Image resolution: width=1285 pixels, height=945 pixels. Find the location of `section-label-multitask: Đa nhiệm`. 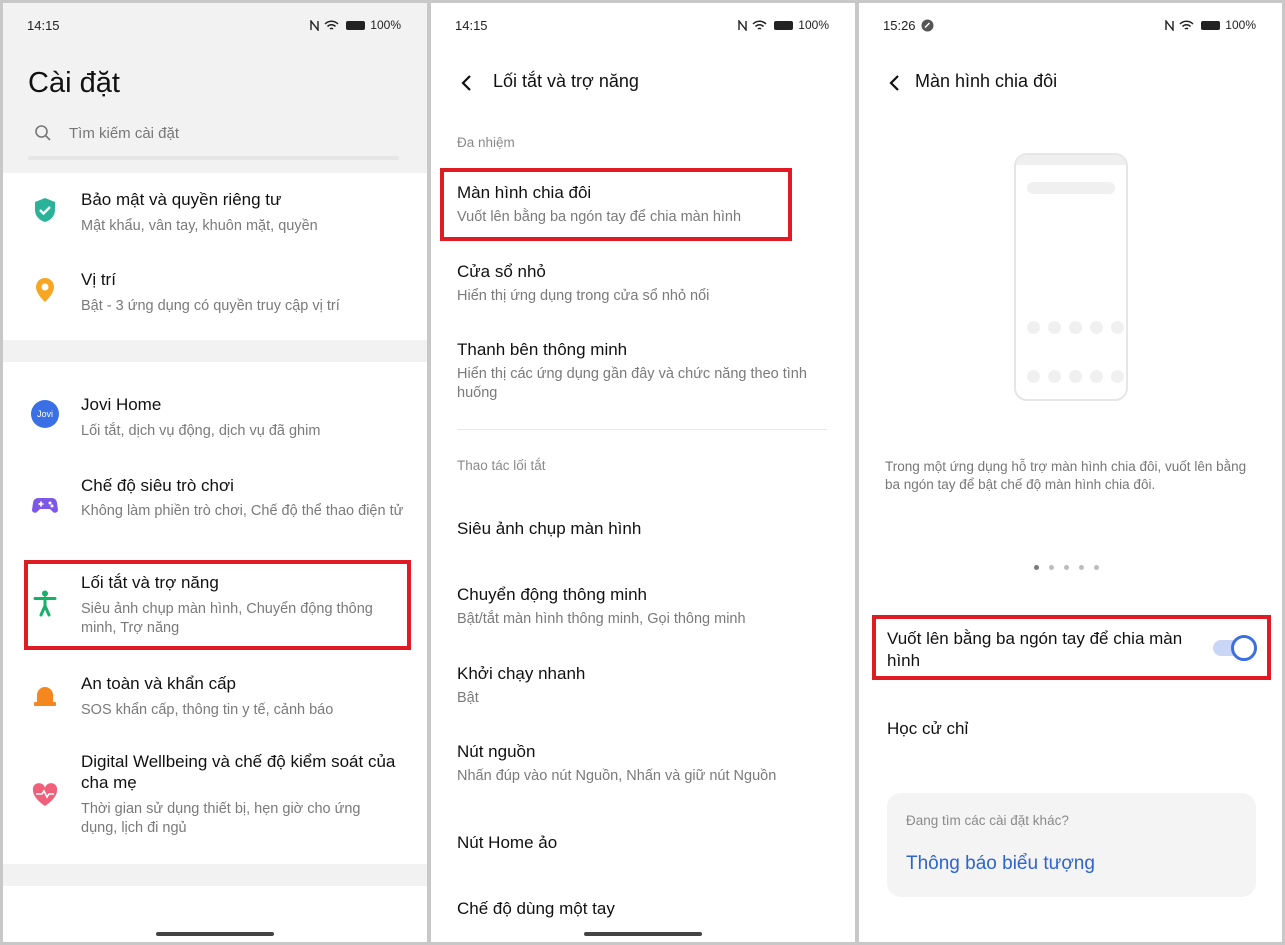

section-label-multitask: Đa nhiệm is located at coordinates (486, 142).